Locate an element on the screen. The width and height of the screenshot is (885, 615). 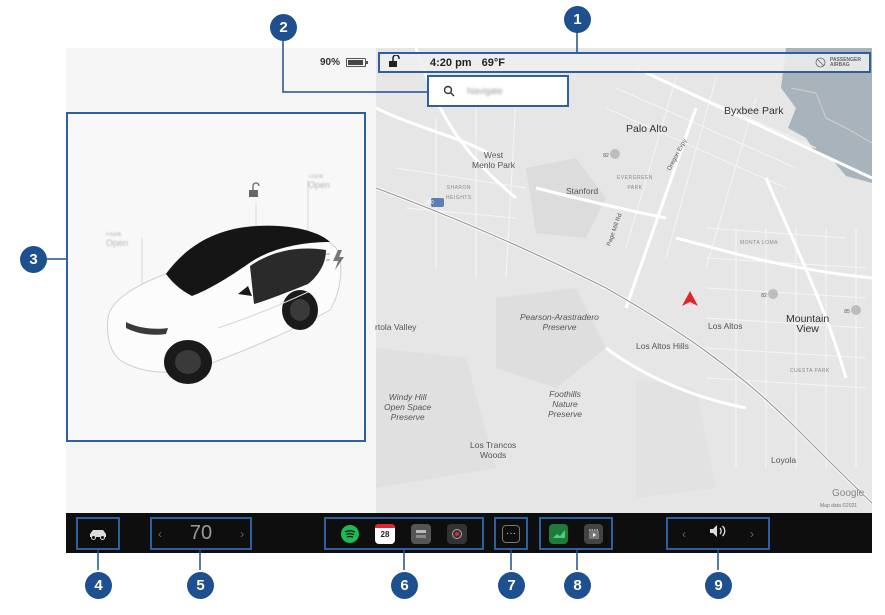
callout-5: 5 is located at coordinates (200, 585).